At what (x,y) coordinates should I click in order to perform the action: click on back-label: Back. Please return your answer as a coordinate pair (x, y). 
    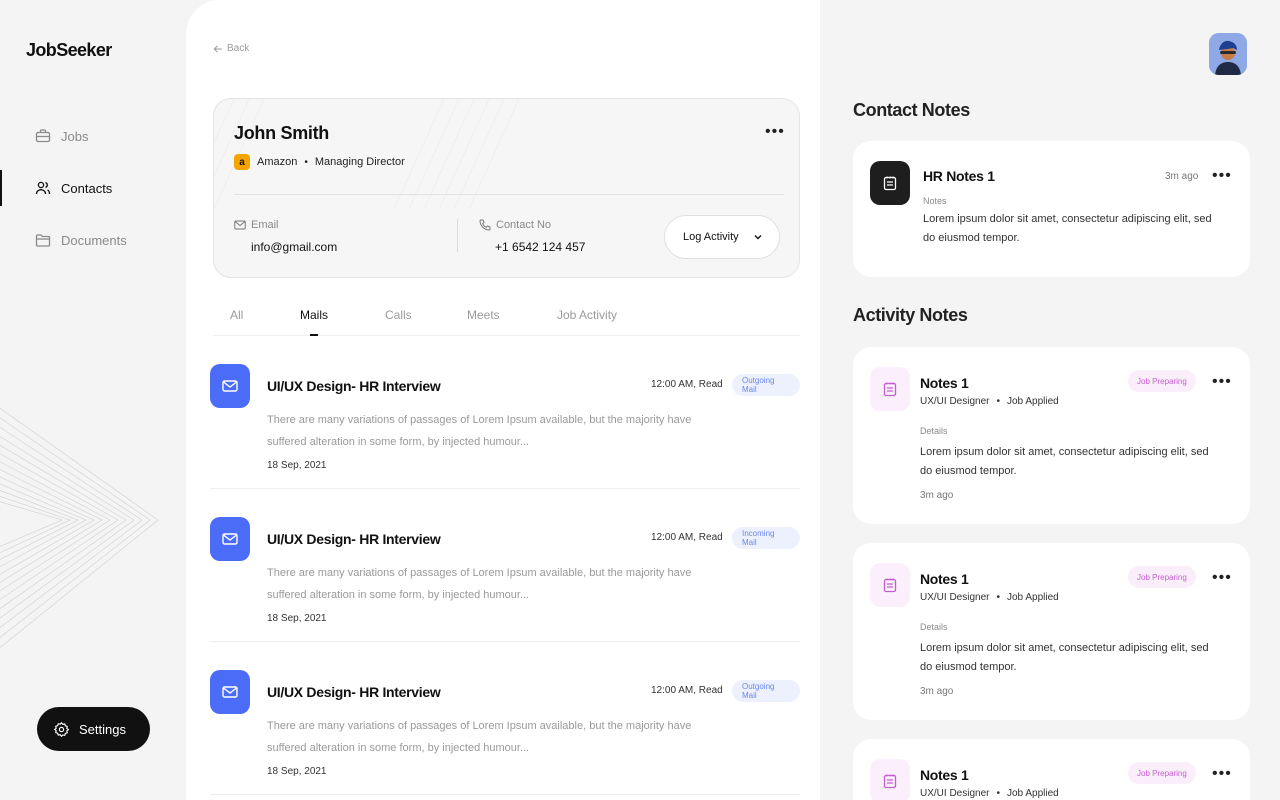
    Looking at the image, I should click on (238, 48).